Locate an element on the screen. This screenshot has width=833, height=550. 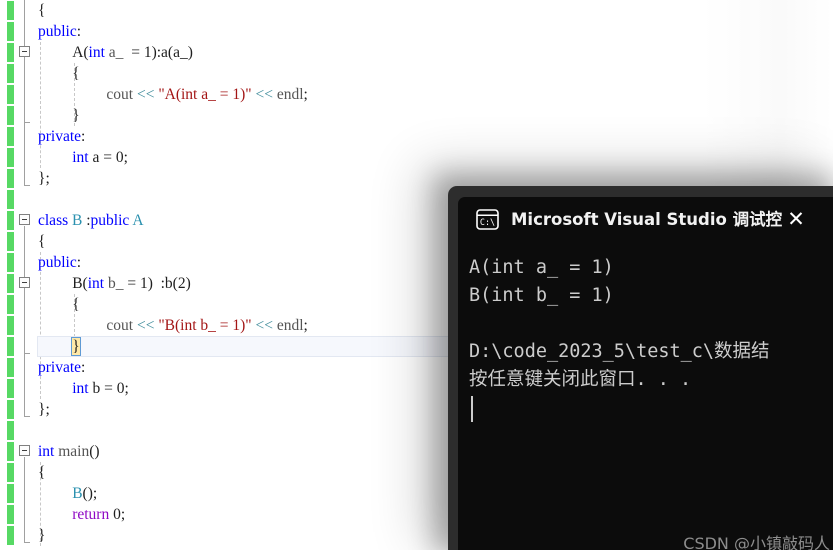
code-line: int main() is located at coordinates (69, 451).